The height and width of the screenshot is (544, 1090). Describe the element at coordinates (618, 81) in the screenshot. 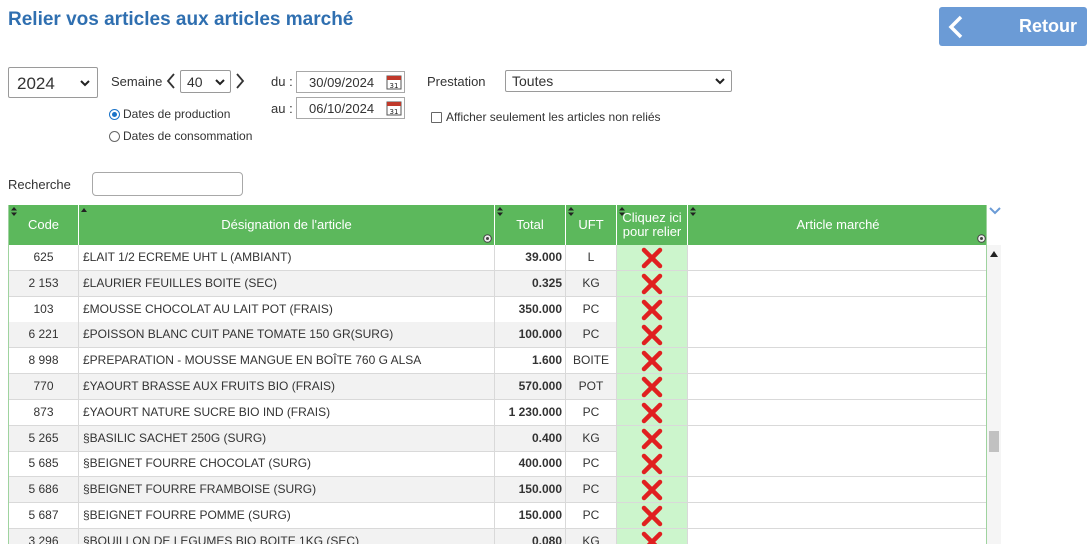

I see `prestation-select: Toutes` at that location.